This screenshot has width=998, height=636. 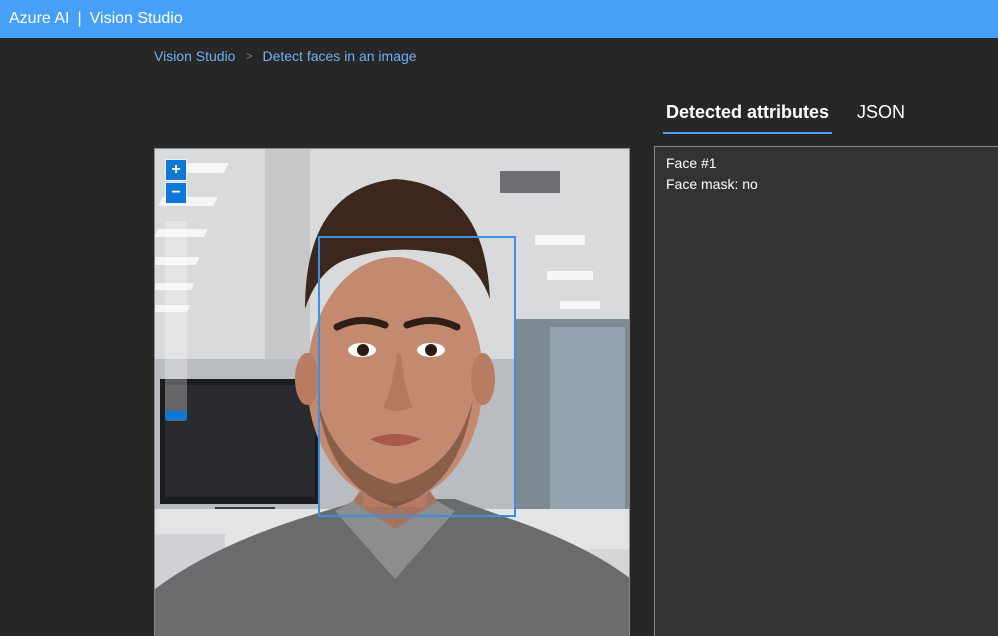 What do you see at coordinates (194, 56) in the screenshot?
I see `breadcrumb-home-link: Vision Studio` at bounding box center [194, 56].